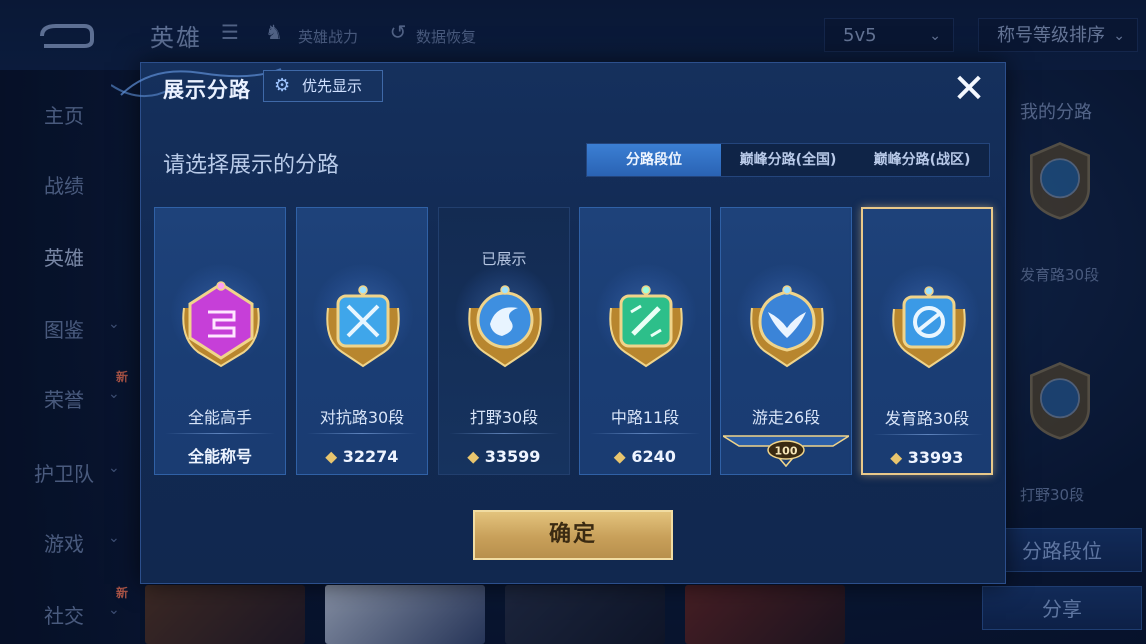  Describe the element at coordinates (221, 324) in the screenshot. I see `all-round-emblem-icon` at that location.